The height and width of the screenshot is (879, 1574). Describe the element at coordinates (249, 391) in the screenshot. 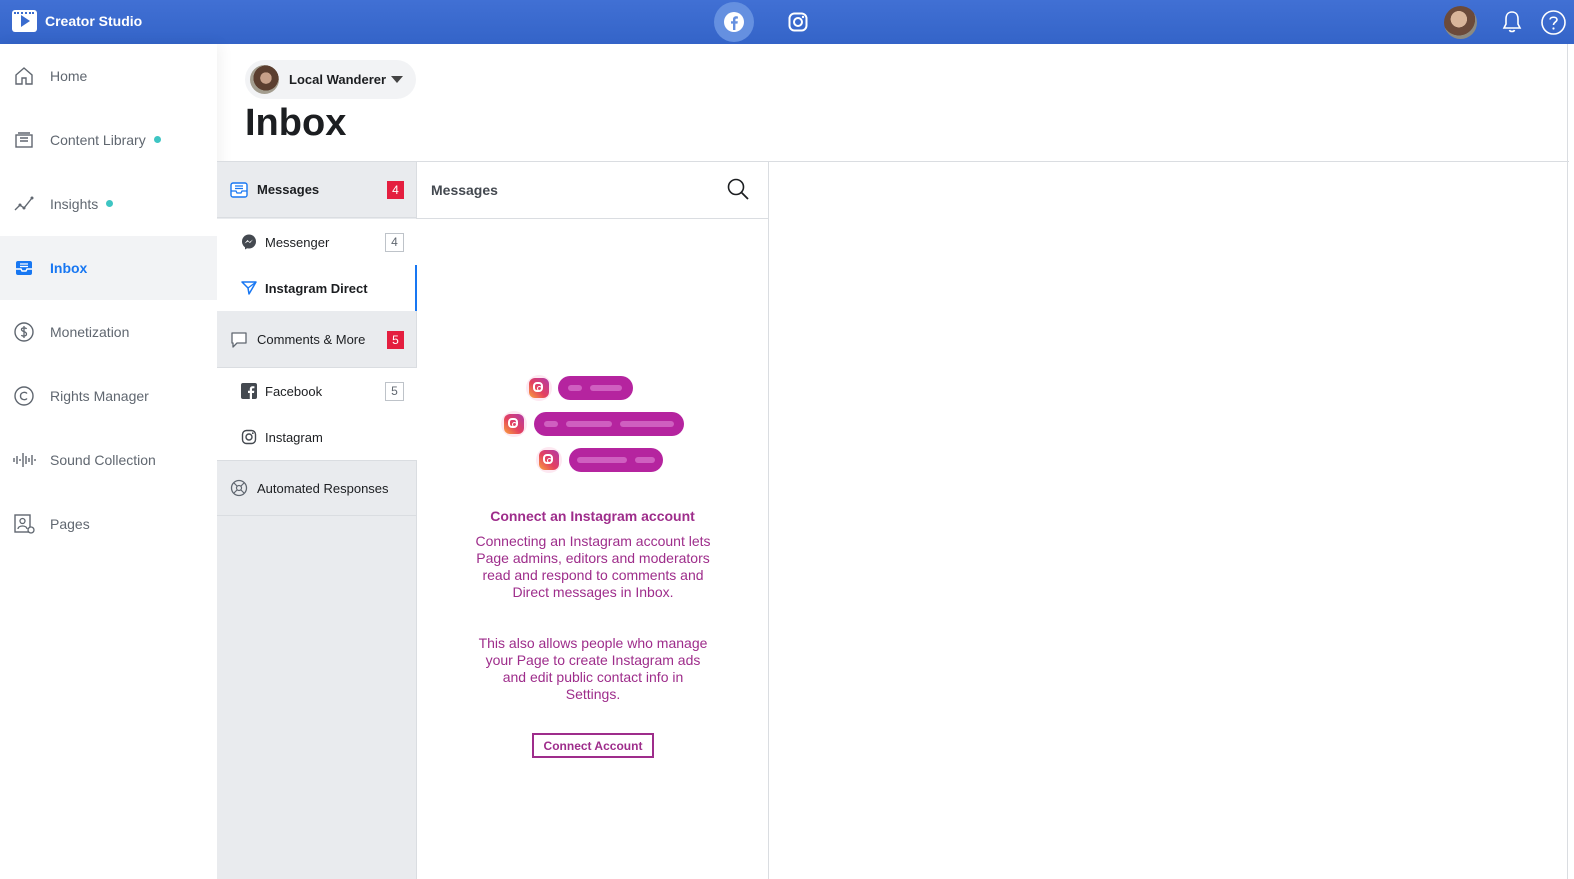

I see `facebook-square-icon` at that location.